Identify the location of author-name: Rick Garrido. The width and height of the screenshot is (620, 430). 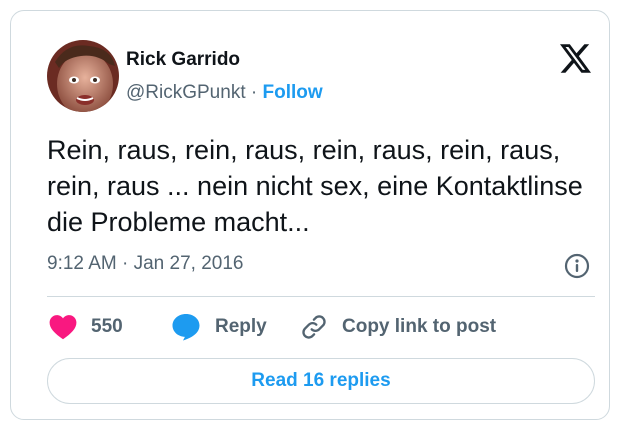
(183, 60).